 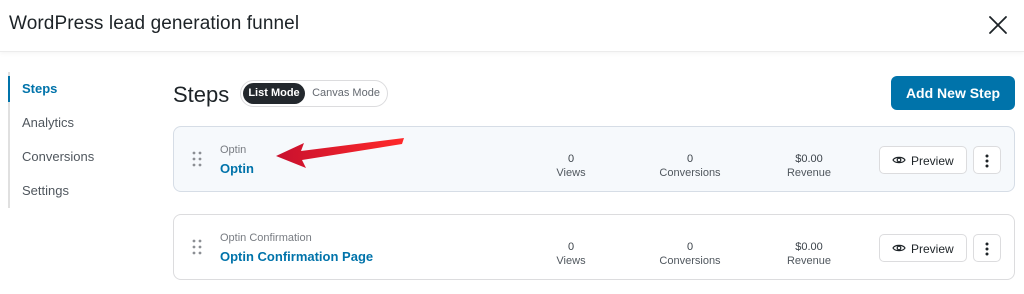 I want to click on step-type-label: Optin Confirmation, so click(x=266, y=238).